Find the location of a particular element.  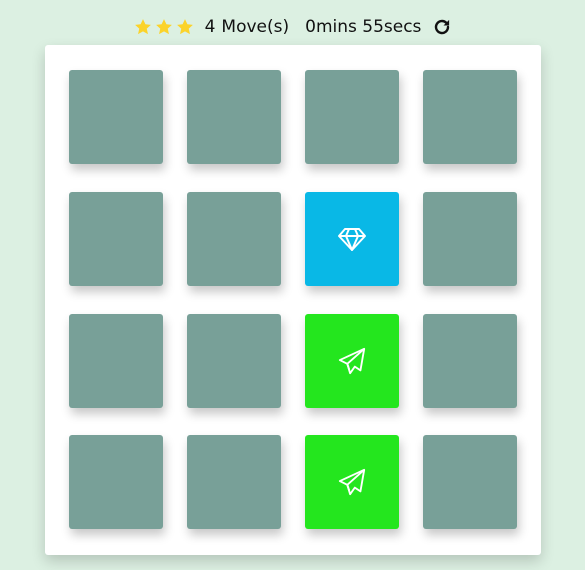

star-rating is located at coordinates (165, 27).